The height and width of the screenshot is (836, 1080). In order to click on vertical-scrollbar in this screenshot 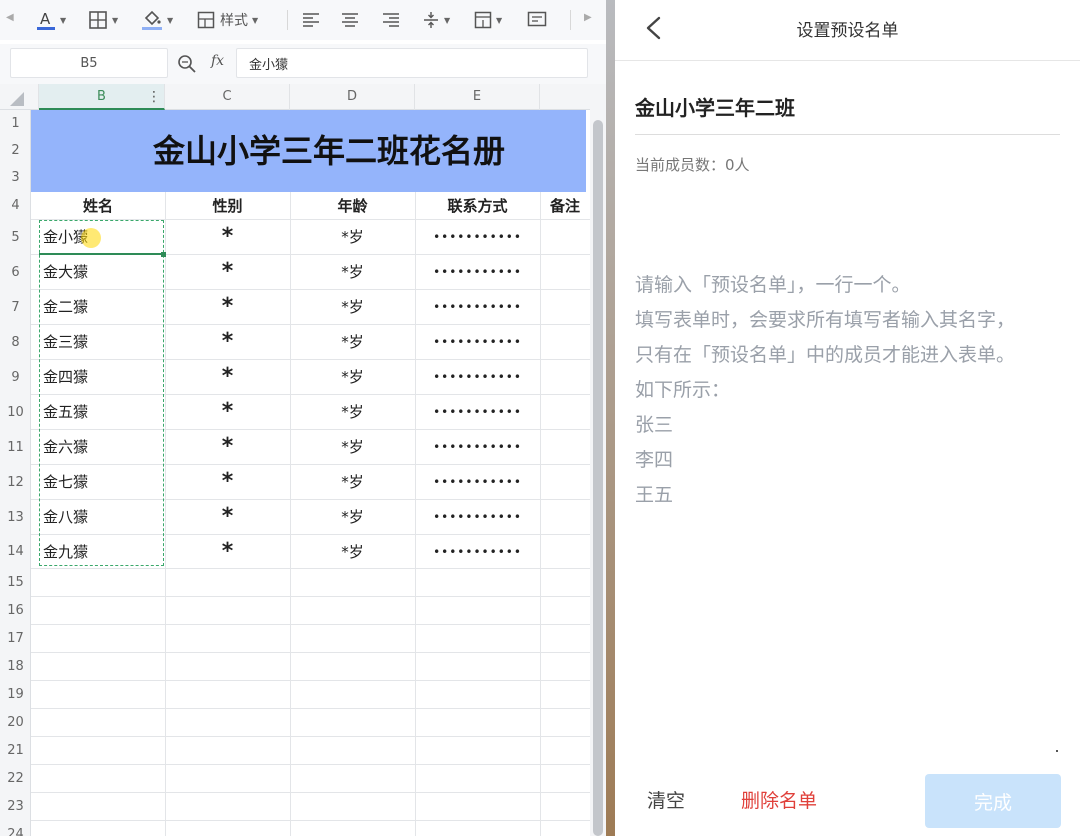, I will do `click(598, 460)`.